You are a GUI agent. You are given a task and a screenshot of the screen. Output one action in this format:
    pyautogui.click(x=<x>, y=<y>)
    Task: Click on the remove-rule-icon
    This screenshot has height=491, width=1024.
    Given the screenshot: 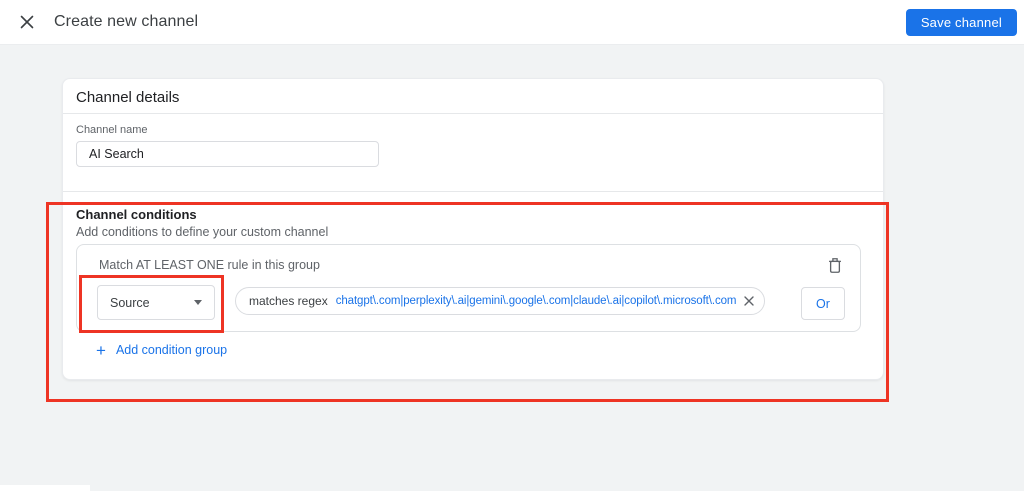 What is the action you would take?
    pyautogui.click(x=749, y=301)
    